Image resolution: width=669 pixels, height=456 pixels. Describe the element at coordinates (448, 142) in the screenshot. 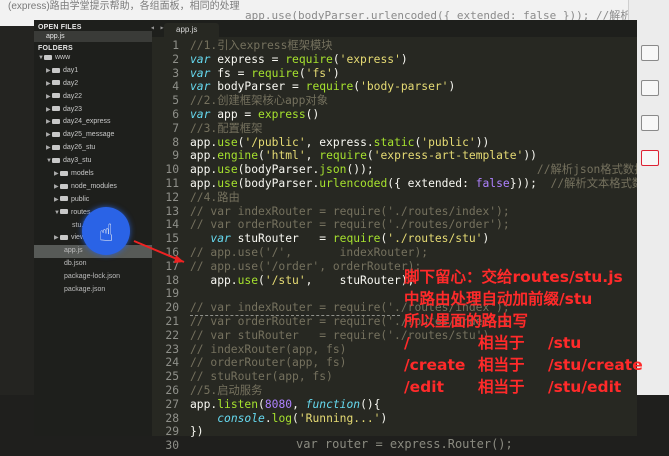

I see `code-token: 'public'` at that location.